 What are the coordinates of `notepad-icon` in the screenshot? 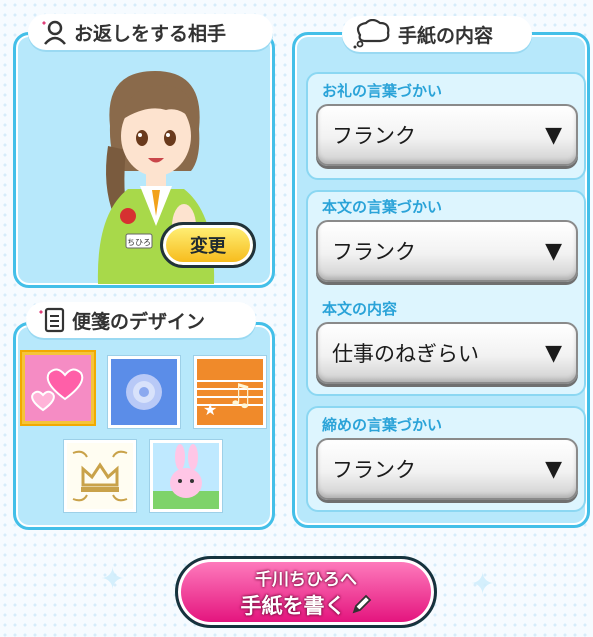 It's located at (51, 320).